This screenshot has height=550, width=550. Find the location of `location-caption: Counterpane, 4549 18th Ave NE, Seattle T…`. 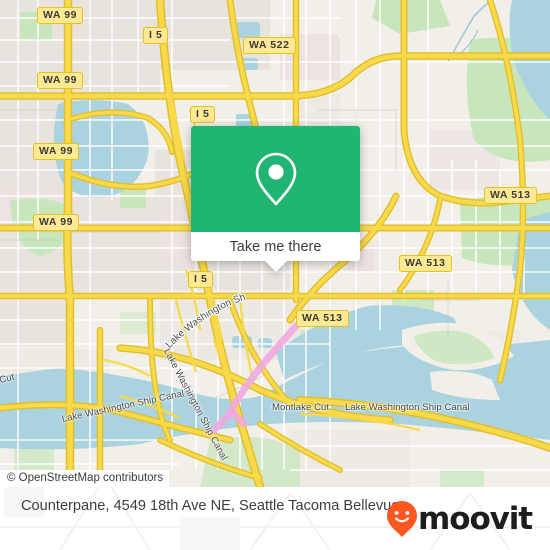

location-caption: Counterpane, 4549 18th Ave NE, Seattle T… is located at coordinates (210, 506).